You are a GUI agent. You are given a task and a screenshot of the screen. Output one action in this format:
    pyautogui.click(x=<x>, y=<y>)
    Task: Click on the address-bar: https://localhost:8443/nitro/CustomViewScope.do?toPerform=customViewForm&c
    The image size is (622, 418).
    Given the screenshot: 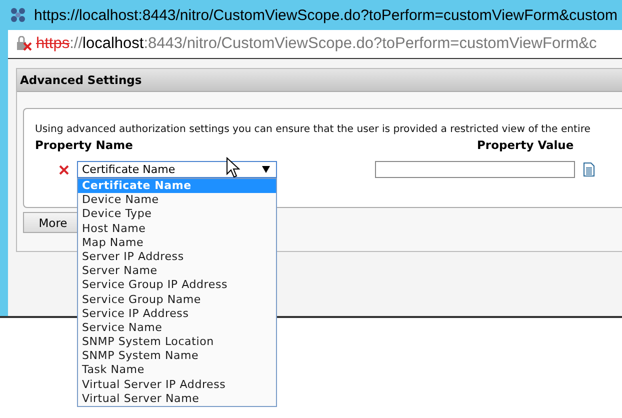 What is the action you would take?
    pyautogui.click(x=315, y=44)
    